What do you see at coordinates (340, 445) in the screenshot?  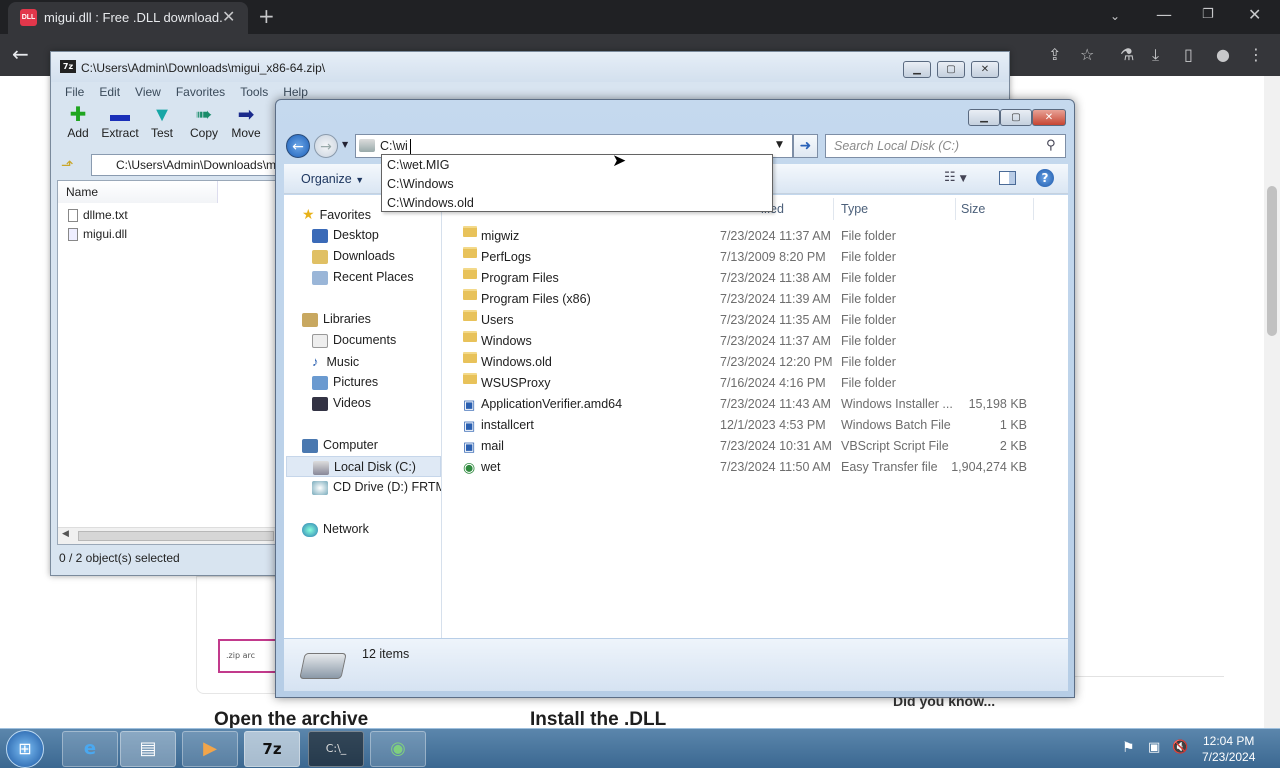 I see `nav-computer: Computer` at bounding box center [340, 445].